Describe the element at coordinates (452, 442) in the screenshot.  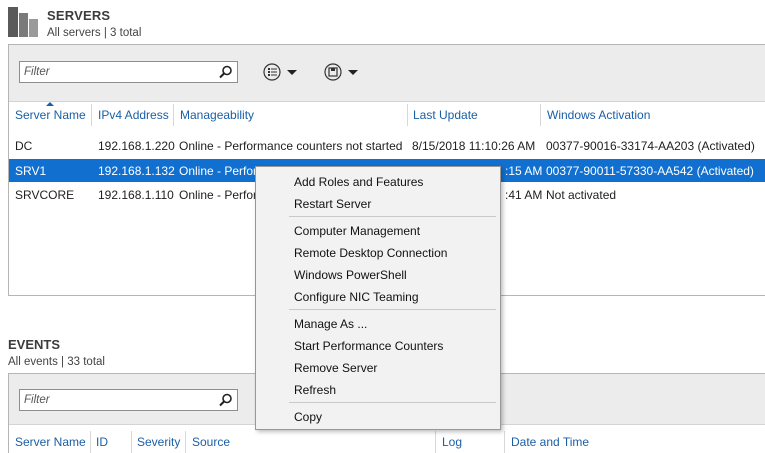
I see `column-log: Log` at that location.